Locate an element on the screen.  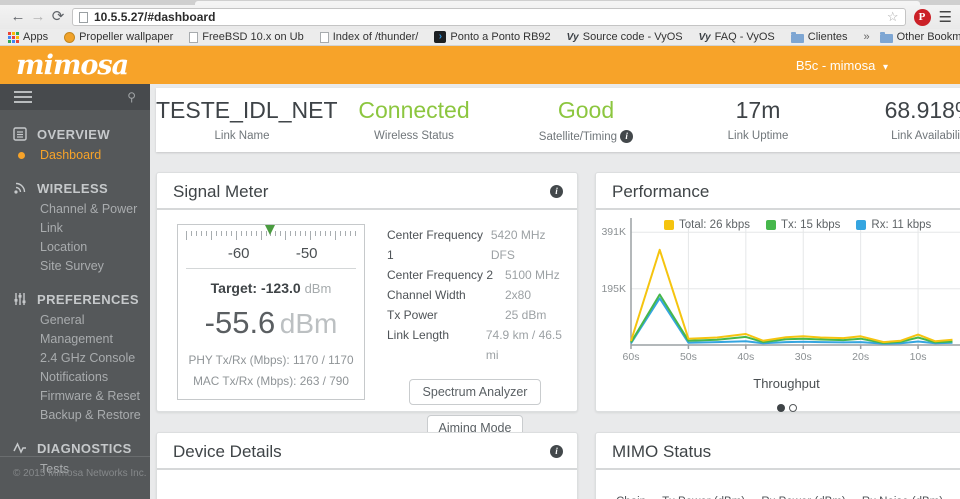
sidebar-item-backup-restore: Backup & Restore is located at coordinates (95, 415).